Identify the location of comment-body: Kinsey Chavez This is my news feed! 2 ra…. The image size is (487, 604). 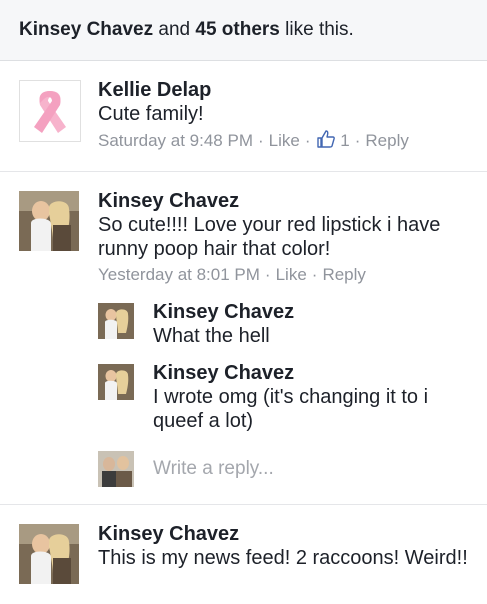
(287, 546).